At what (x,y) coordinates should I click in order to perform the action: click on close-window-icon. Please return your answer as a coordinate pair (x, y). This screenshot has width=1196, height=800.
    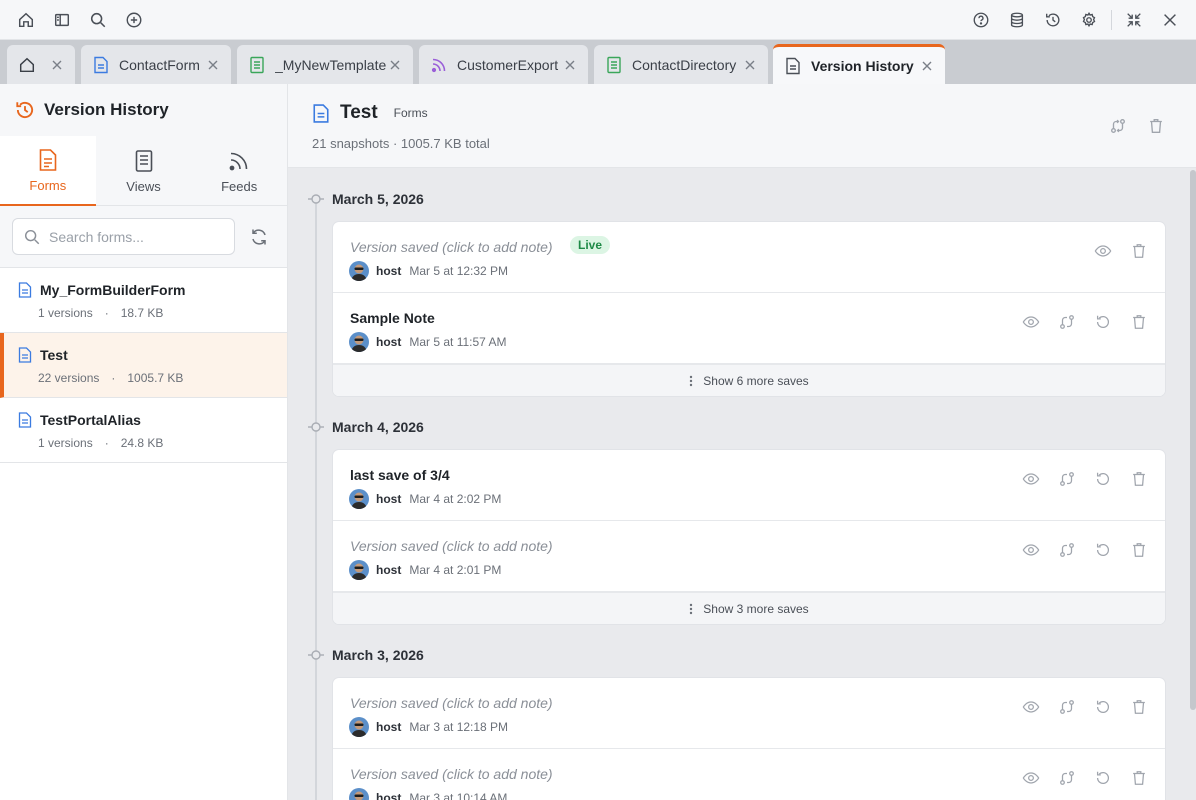
    Looking at the image, I should click on (1170, 20).